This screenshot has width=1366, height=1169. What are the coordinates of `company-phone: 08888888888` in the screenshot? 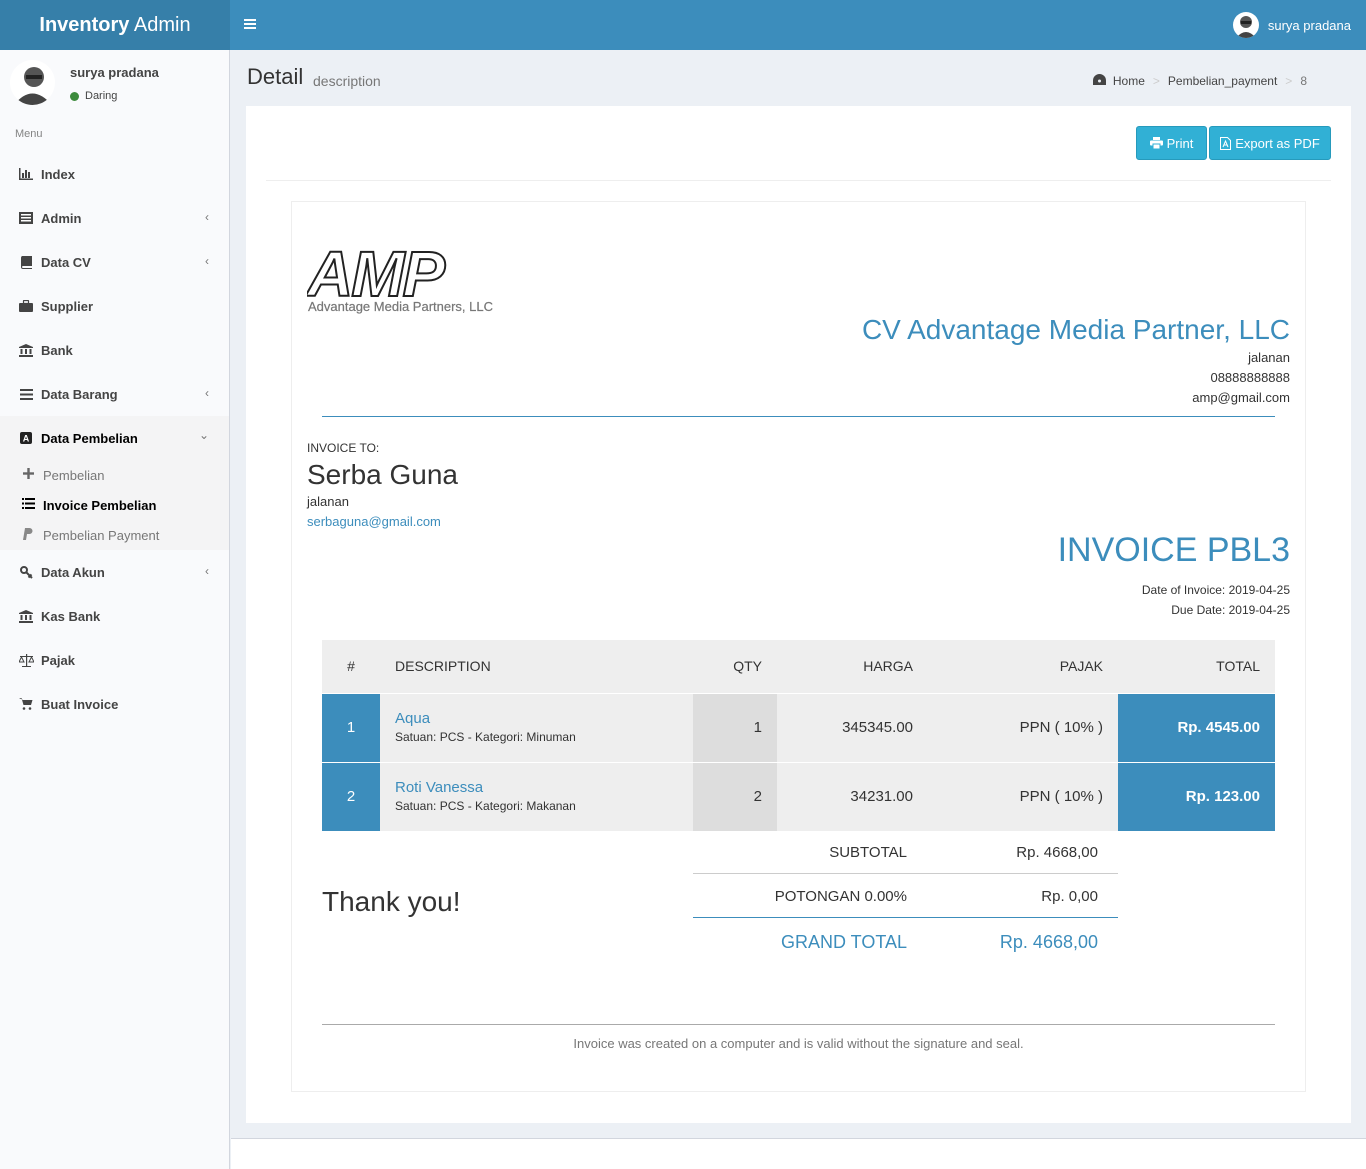 It's located at (1250, 377).